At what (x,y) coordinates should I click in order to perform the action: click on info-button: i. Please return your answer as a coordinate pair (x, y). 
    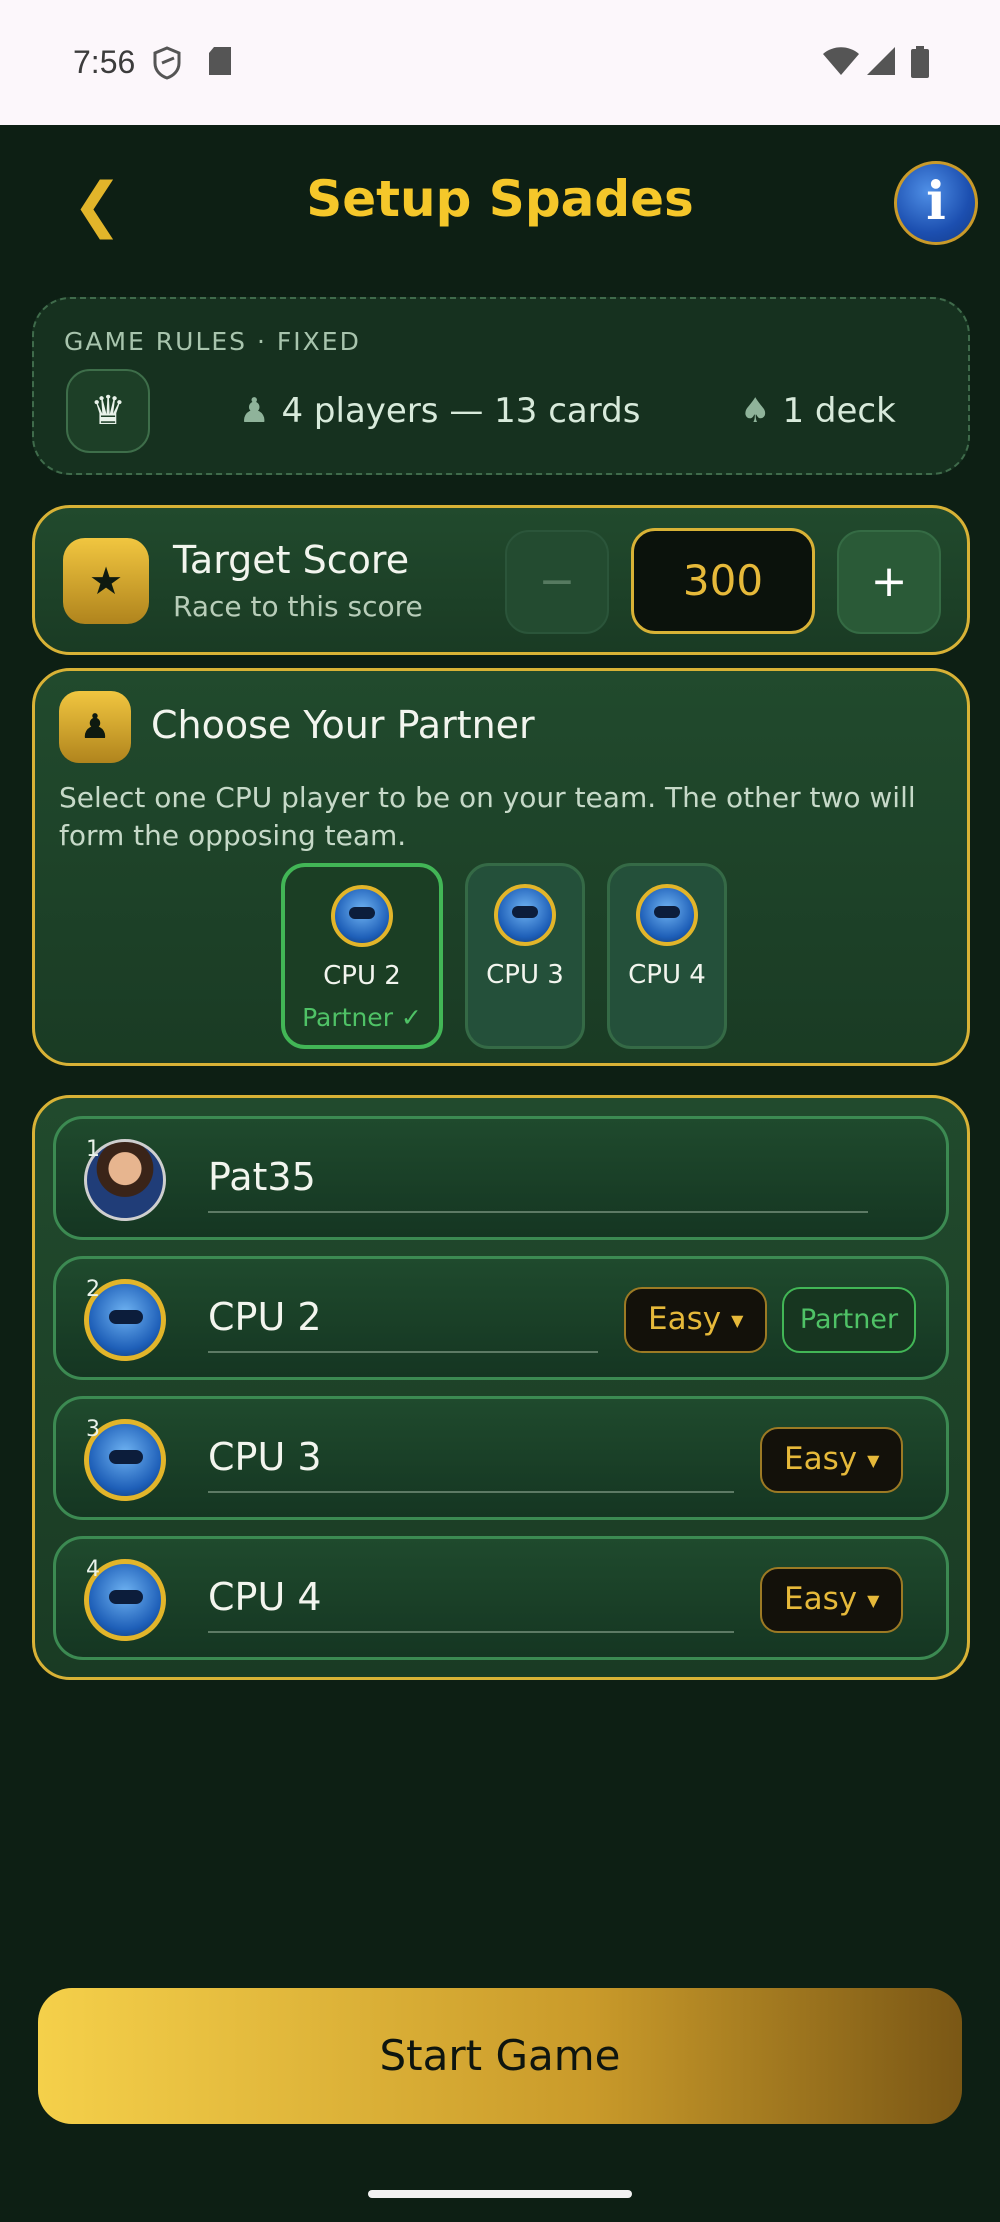
    Looking at the image, I should click on (936, 203).